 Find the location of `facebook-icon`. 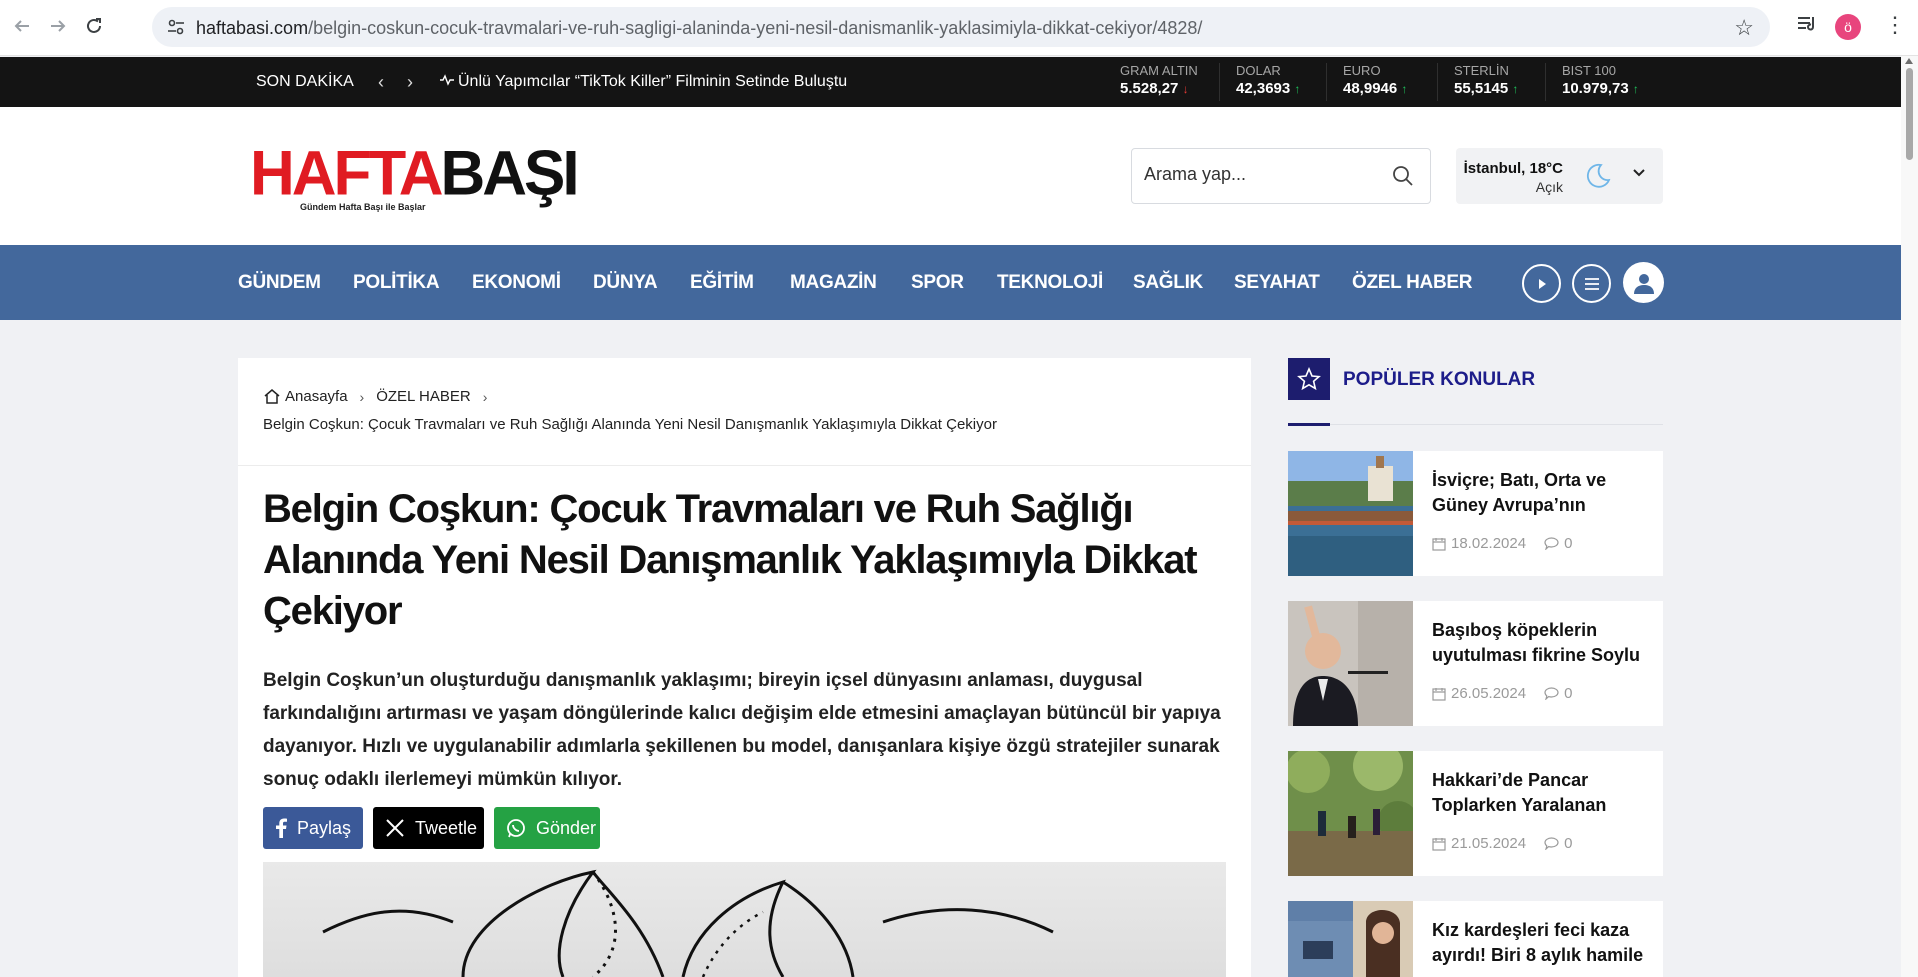

facebook-icon is located at coordinates (281, 828).